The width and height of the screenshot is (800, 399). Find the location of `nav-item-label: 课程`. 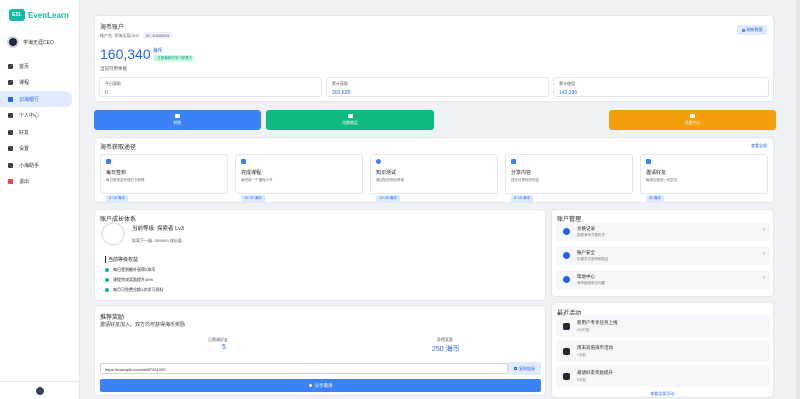

nav-item-label: 课程 is located at coordinates (24, 83).